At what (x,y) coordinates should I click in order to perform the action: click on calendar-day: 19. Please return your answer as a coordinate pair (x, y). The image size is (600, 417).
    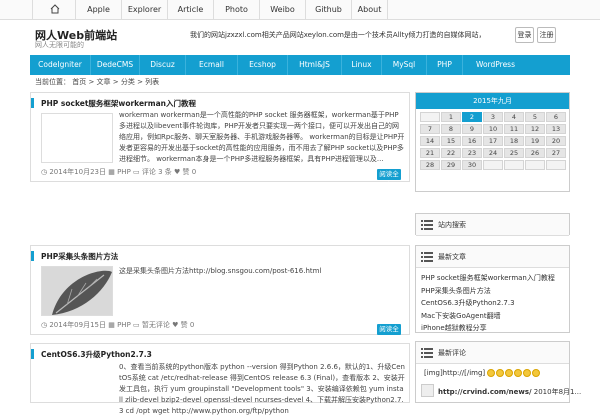
    Looking at the image, I should click on (535, 141).